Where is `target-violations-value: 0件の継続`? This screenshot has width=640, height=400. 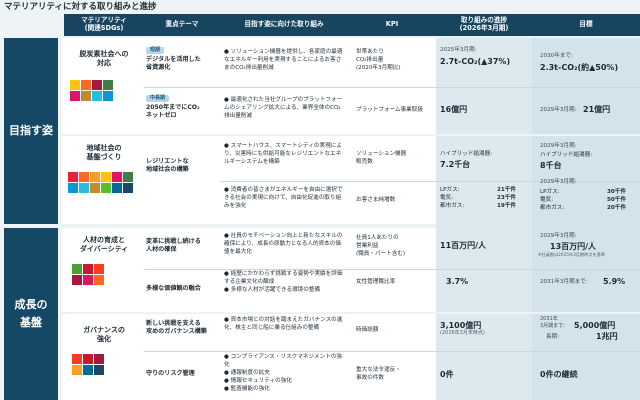
target-violations-value: 0件の継続 is located at coordinates (559, 374).